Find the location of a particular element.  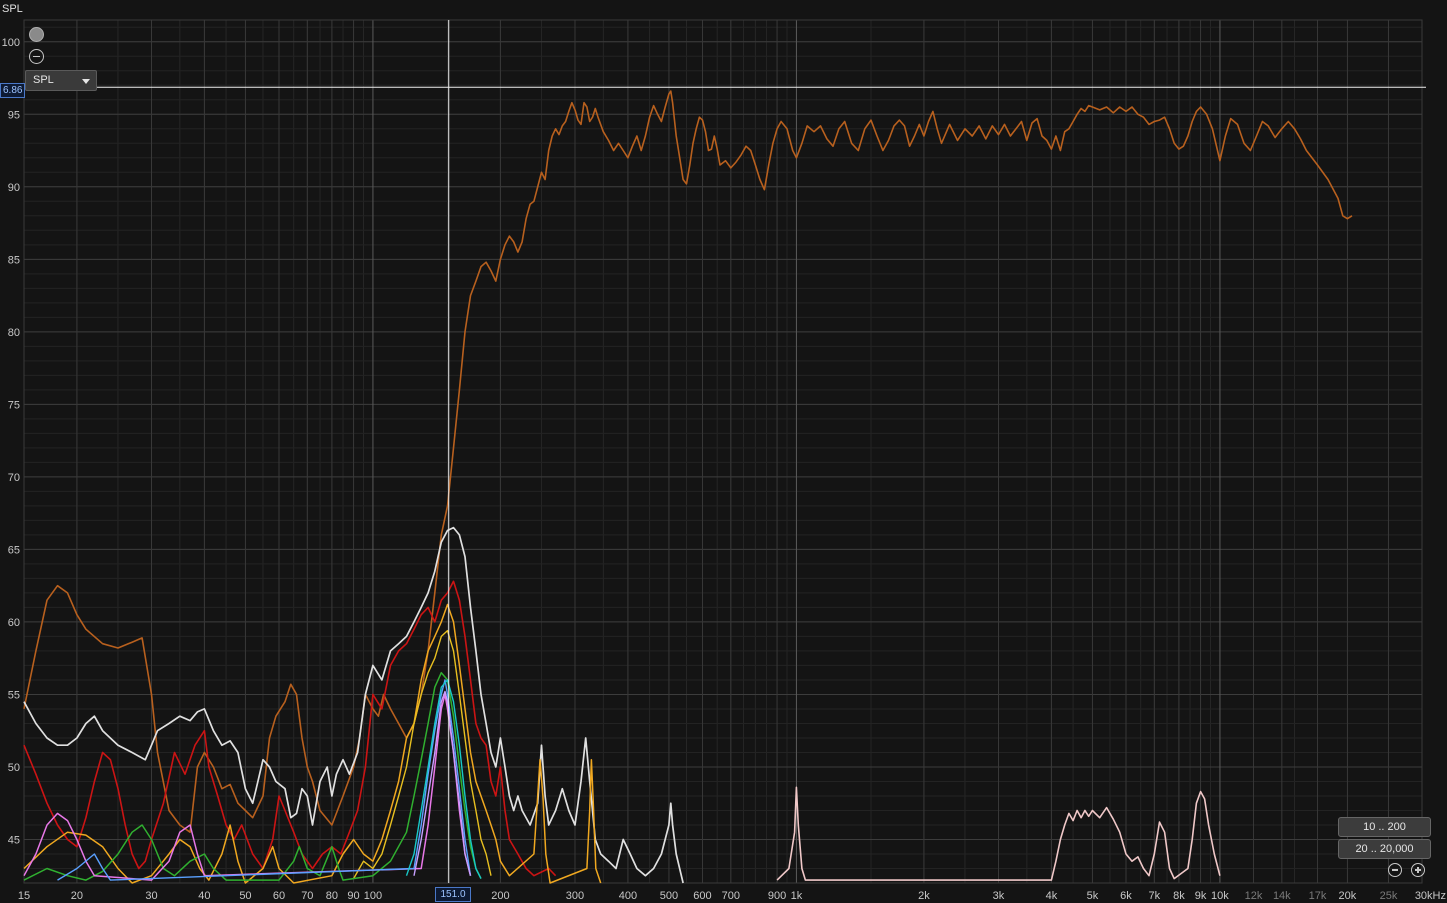

x-tick-label: 15 is located at coordinates (24, 896).